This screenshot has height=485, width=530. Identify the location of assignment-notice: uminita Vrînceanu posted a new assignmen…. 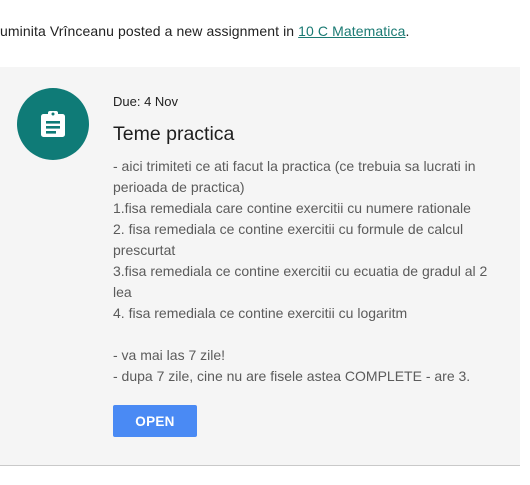
(205, 31).